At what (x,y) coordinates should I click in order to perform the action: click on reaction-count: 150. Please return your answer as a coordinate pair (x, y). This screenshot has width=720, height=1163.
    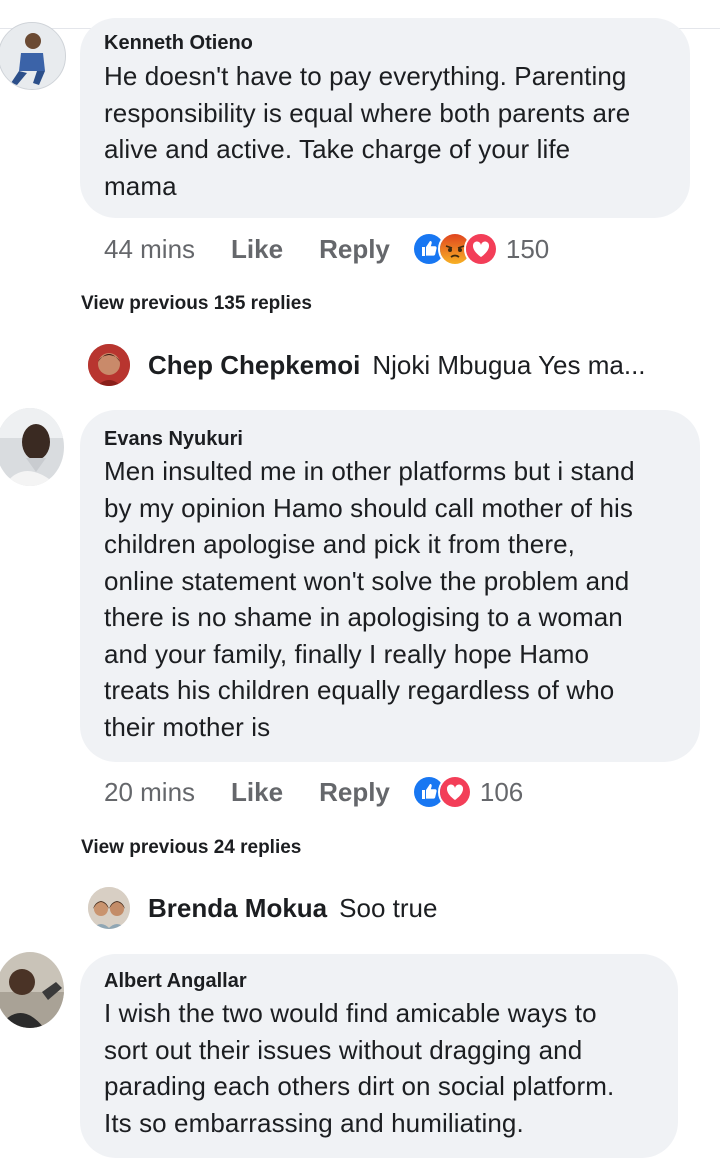
    Looking at the image, I should click on (527, 249).